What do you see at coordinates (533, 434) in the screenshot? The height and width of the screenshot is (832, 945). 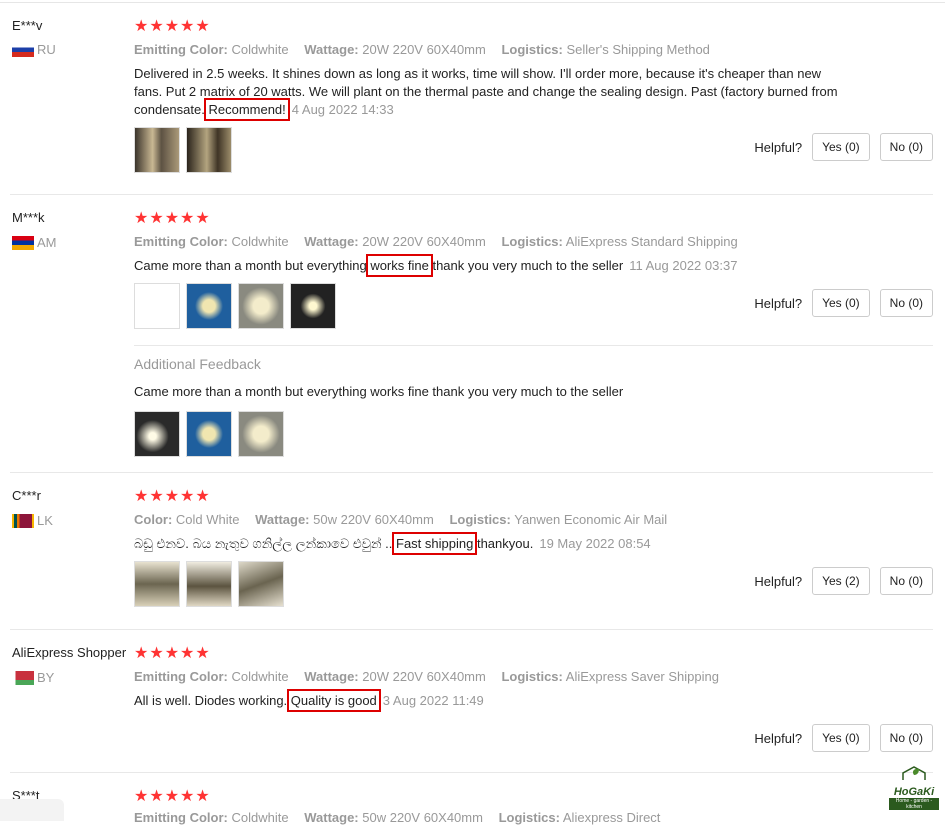 I see `additional-photos` at bounding box center [533, 434].